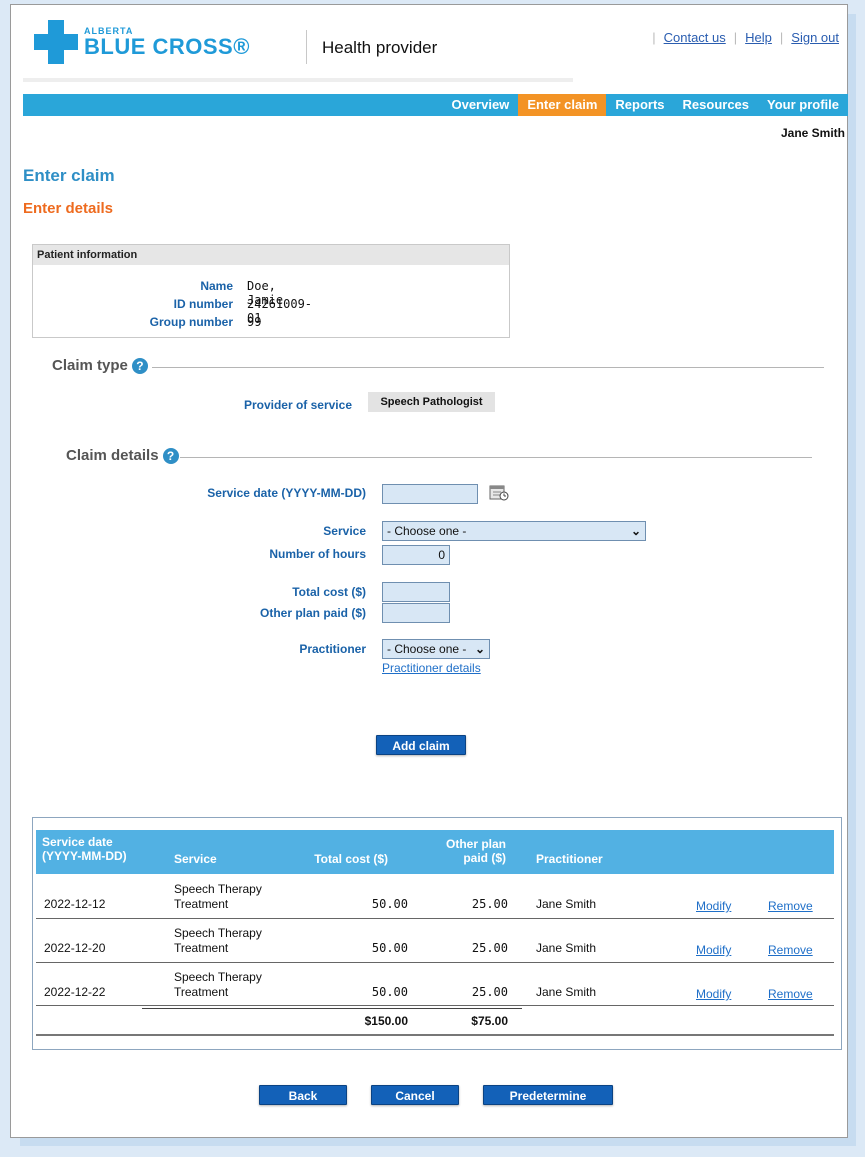 The height and width of the screenshot is (1157, 865). I want to click on calendar-icon, so click(499, 493).